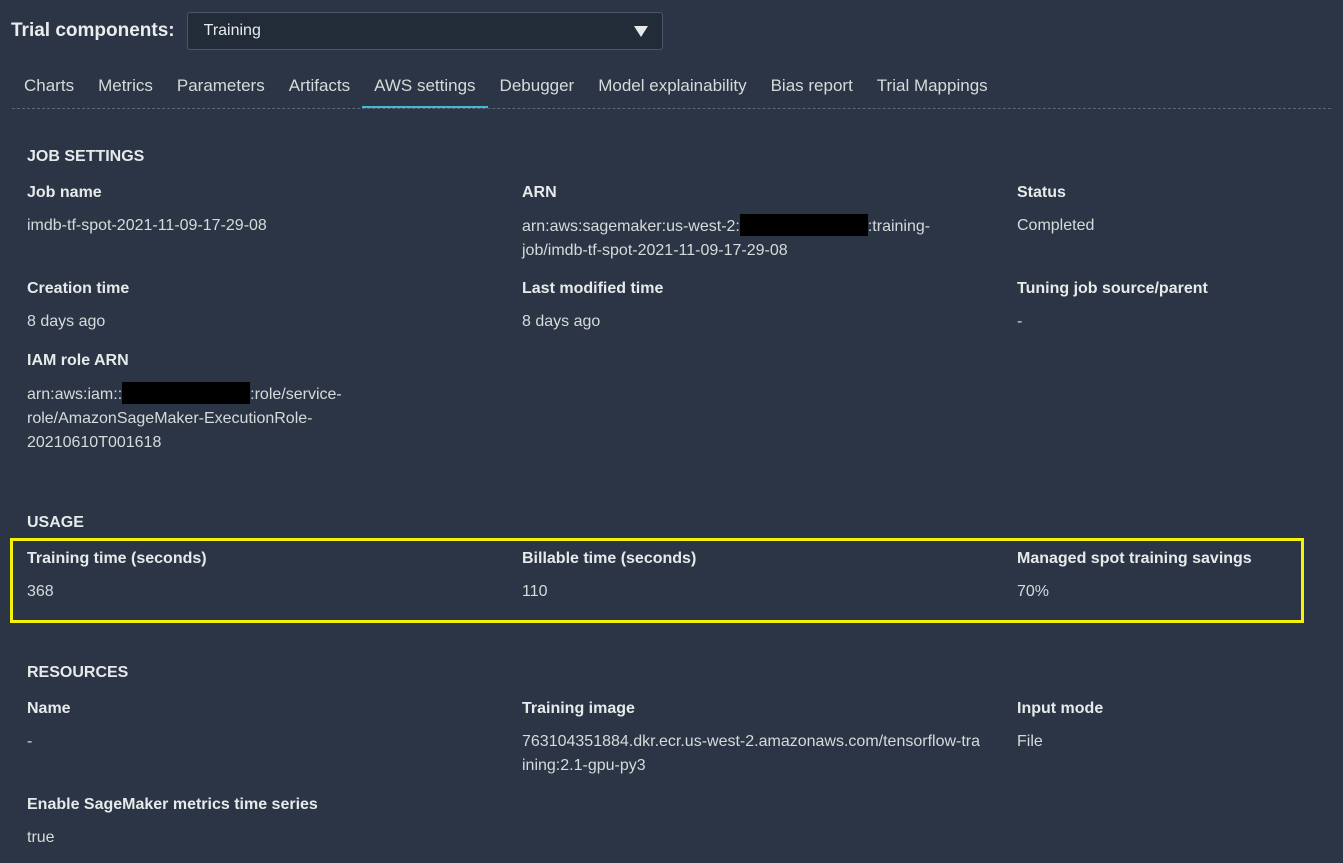  What do you see at coordinates (66, 321) in the screenshot?
I see `creation-time-value: 8 days ago` at bounding box center [66, 321].